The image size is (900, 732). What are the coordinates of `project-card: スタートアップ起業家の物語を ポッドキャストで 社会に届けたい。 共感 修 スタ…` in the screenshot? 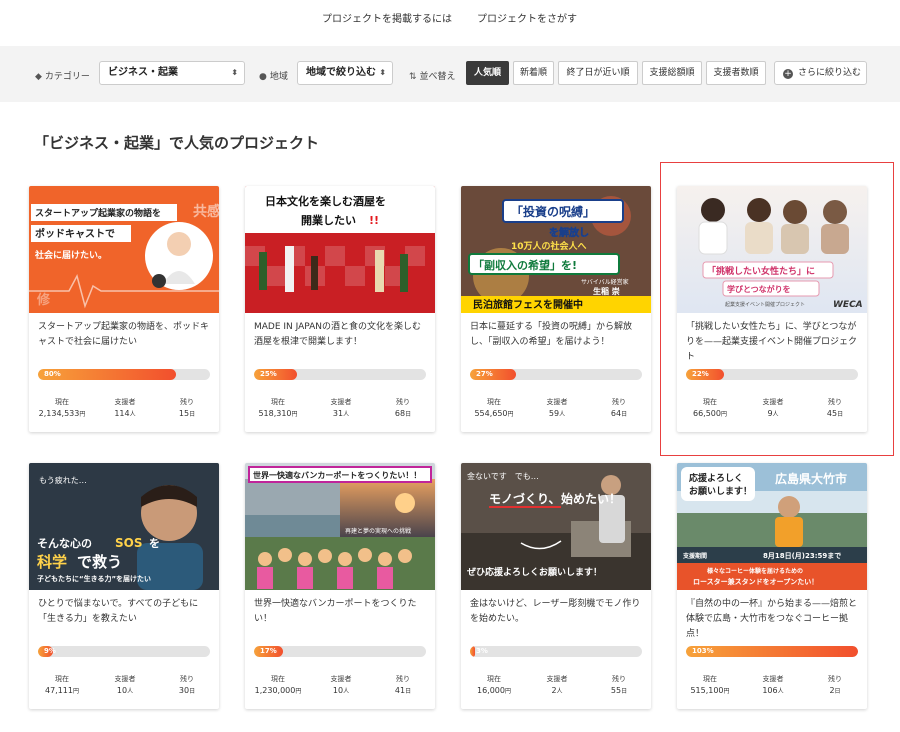 It's located at (124, 309).